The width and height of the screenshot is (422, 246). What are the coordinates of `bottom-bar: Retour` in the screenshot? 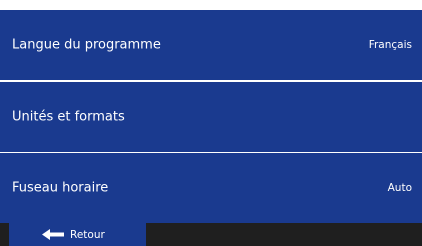 It's located at (211, 234).